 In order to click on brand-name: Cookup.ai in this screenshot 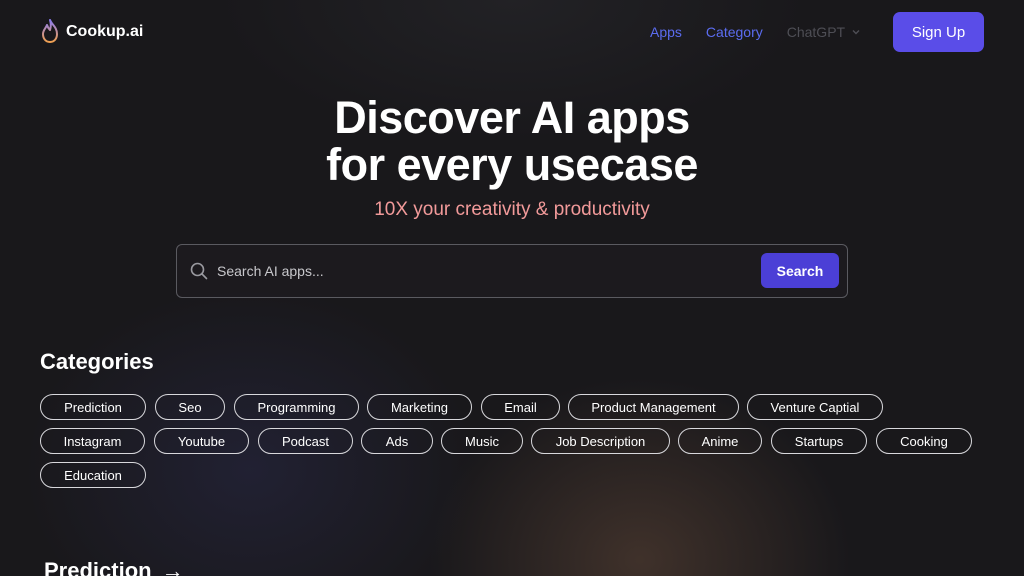, I will do `click(105, 31)`.